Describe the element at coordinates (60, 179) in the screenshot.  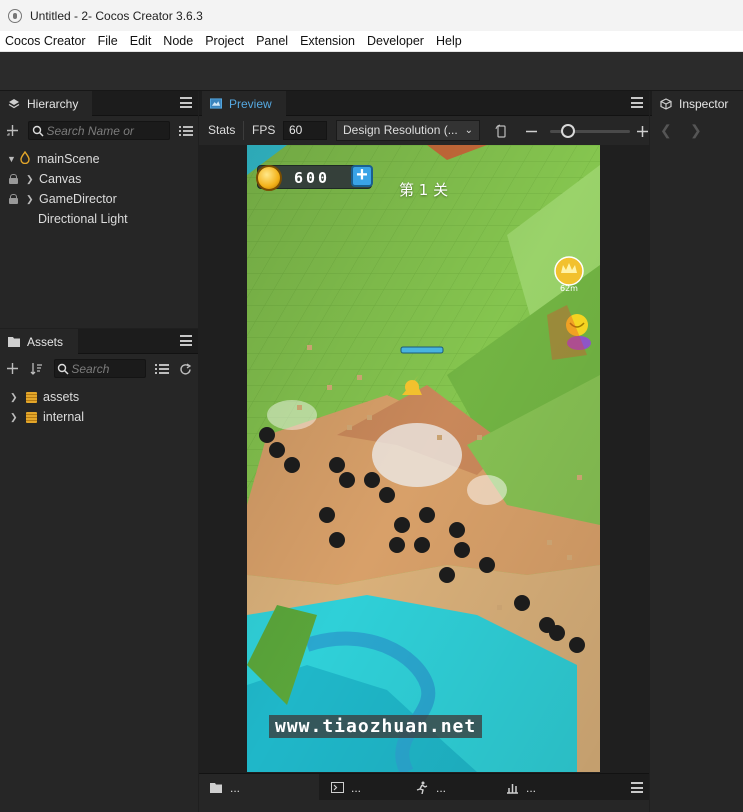
I see `tree-item-label: Canvas` at that location.